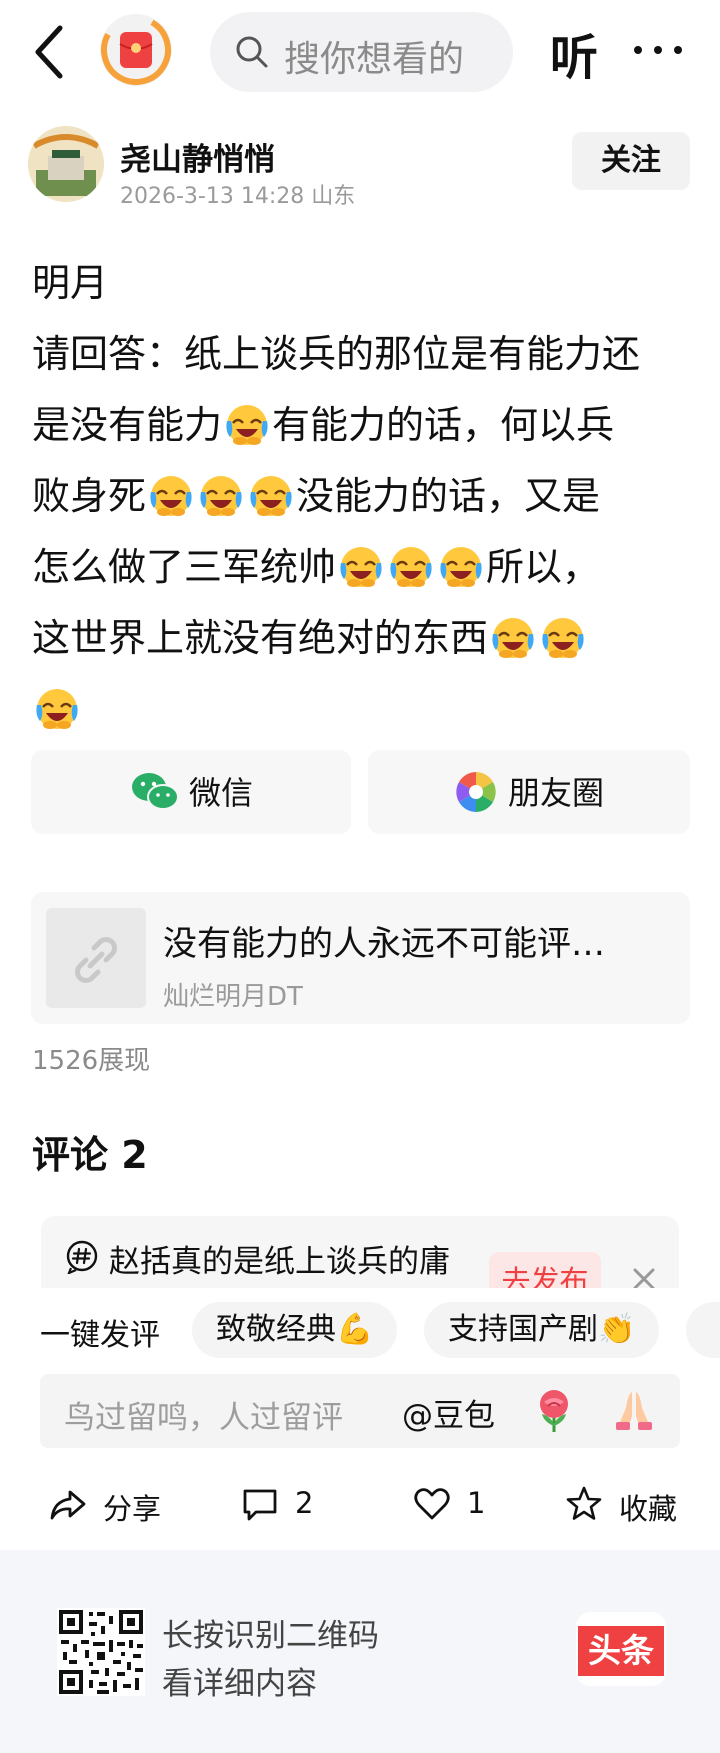 The image size is (720, 1753). I want to click on share-moments-button: 朋友圈, so click(529, 792).